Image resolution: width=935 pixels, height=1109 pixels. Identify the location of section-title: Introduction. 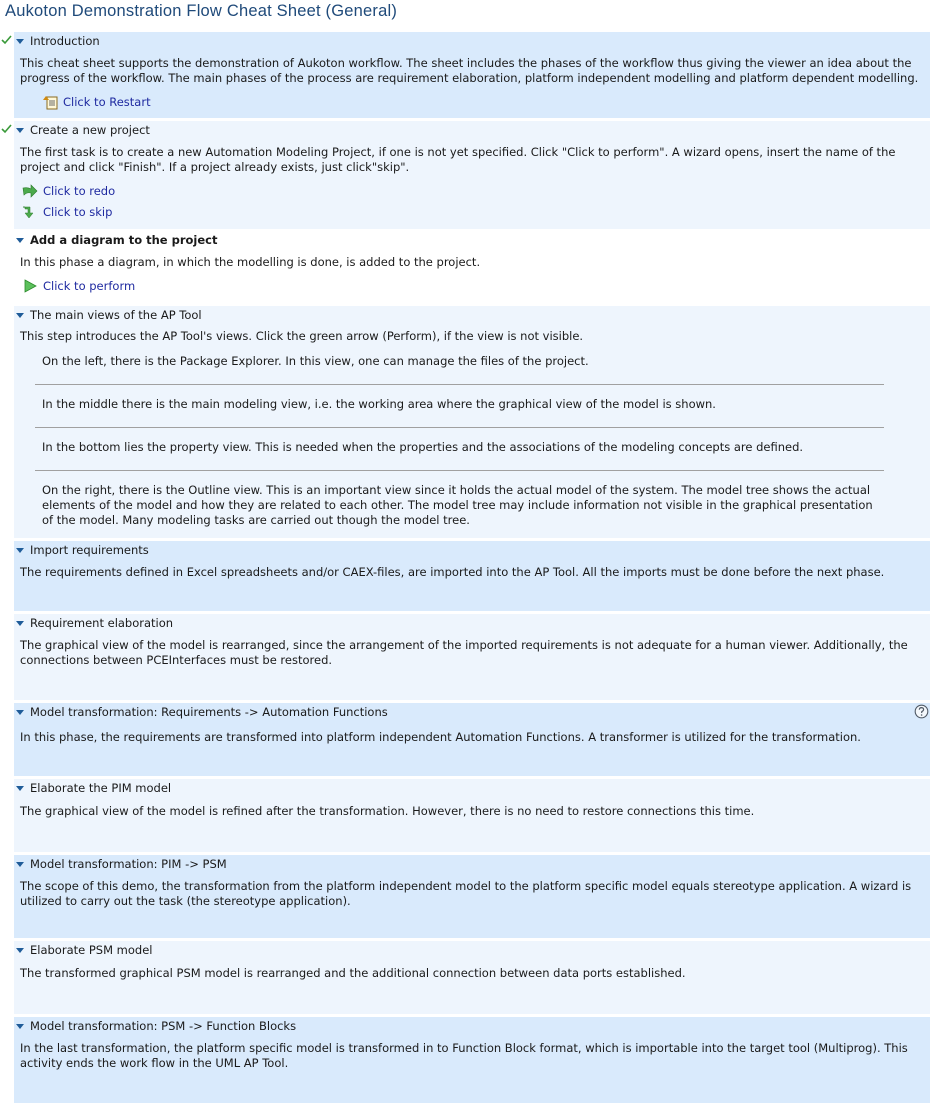
(65, 41).